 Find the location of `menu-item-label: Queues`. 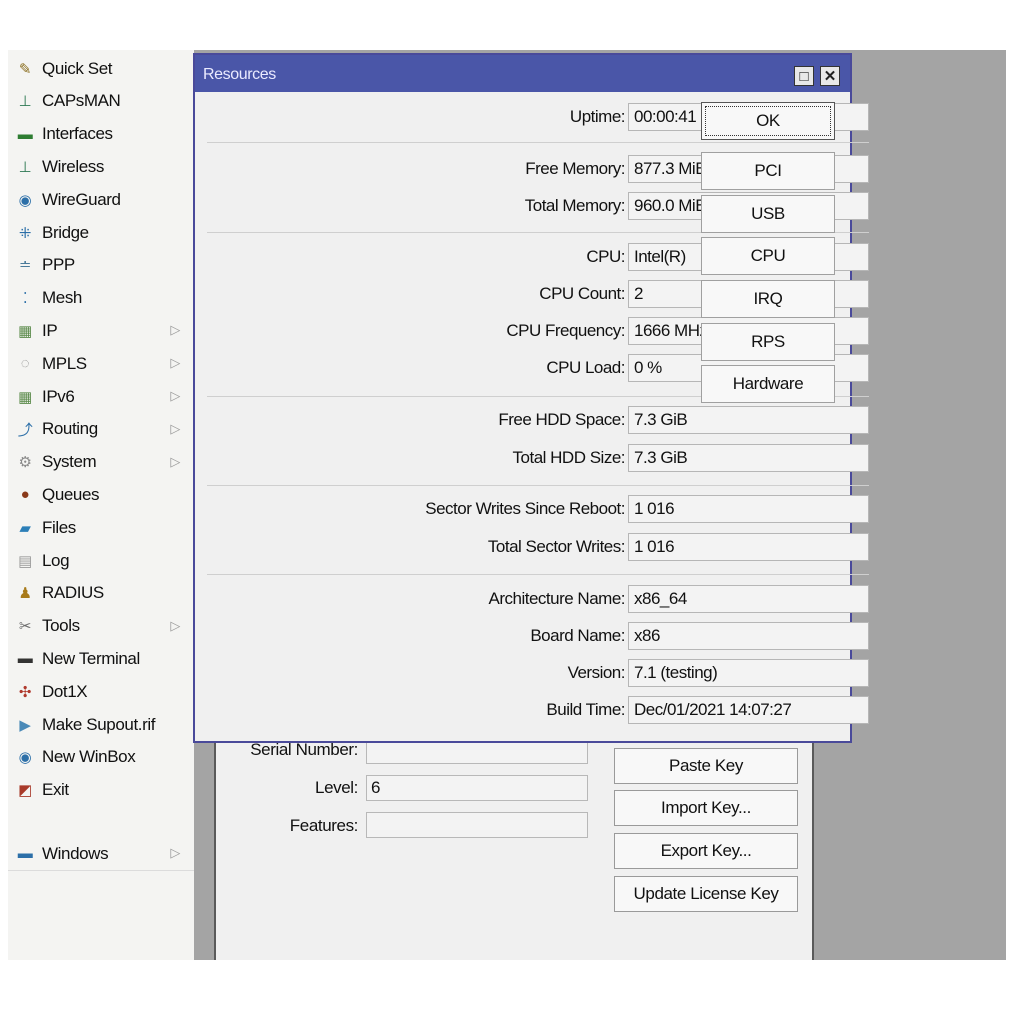

menu-item-label: Queues is located at coordinates (71, 494).